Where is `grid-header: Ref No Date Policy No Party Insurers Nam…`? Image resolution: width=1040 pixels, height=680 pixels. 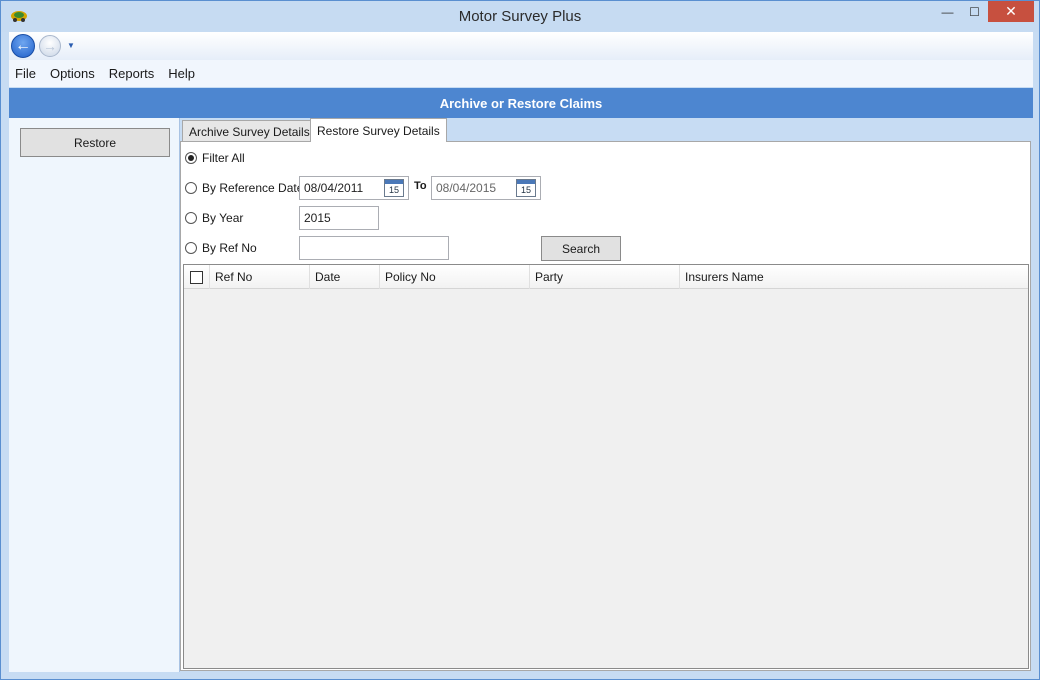 grid-header: Ref No Date Policy No Party Insurers Nam… is located at coordinates (606, 277).